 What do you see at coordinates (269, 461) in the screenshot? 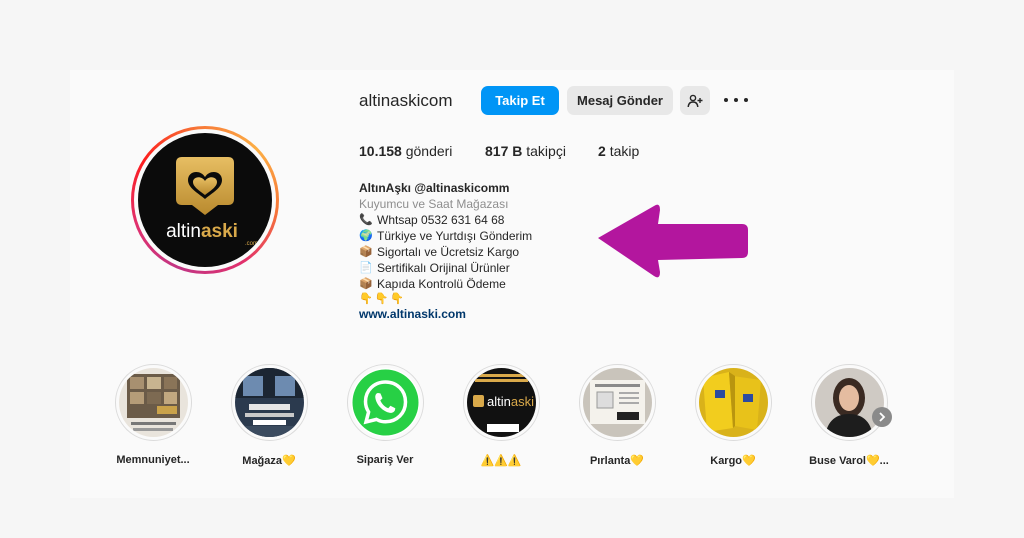
I see `highlight-label: Mağaza💛` at bounding box center [269, 461].